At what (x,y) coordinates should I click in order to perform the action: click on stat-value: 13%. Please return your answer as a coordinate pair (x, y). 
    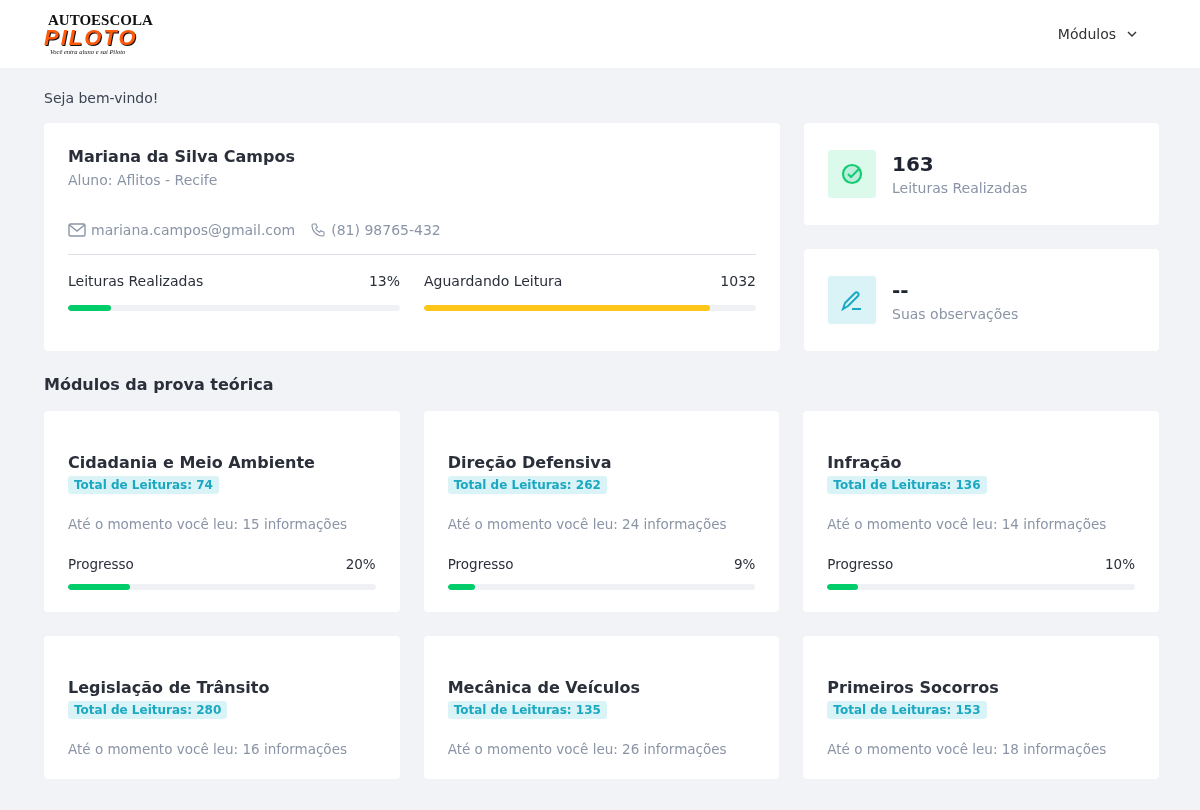
    Looking at the image, I should click on (384, 281).